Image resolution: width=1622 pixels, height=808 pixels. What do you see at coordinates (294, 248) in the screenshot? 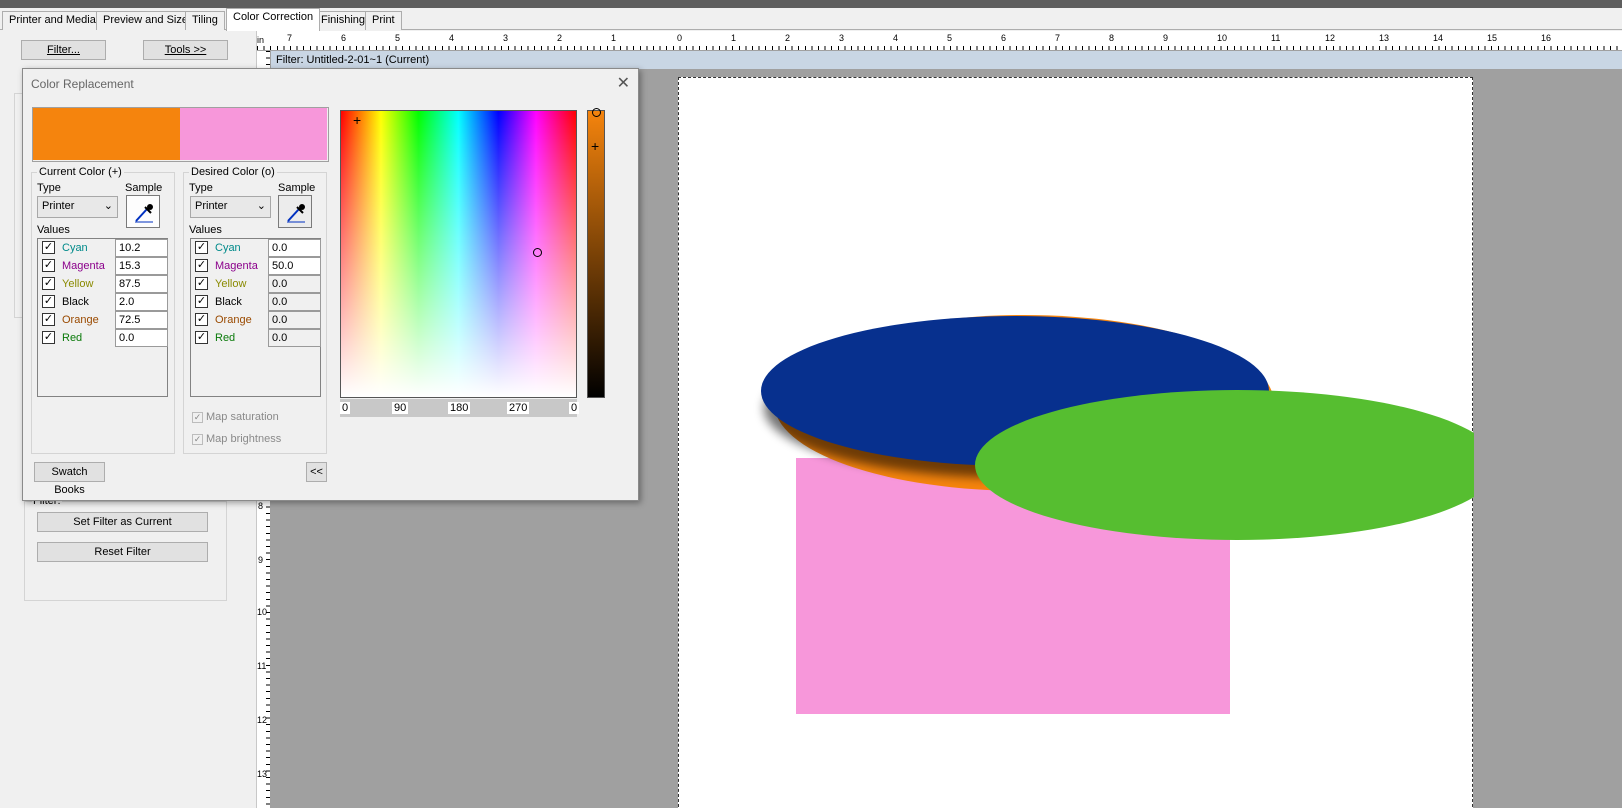
I see `cyan-value-field: 0.0` at bounding box center [294, 248].